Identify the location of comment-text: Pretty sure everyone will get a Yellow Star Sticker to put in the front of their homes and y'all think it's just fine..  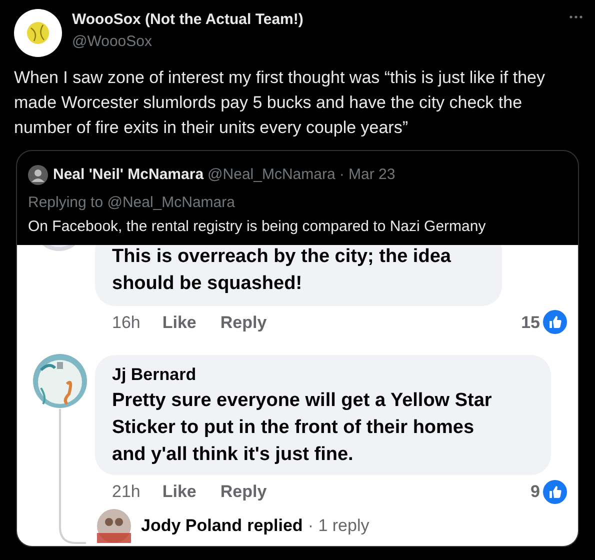
(302, 428).